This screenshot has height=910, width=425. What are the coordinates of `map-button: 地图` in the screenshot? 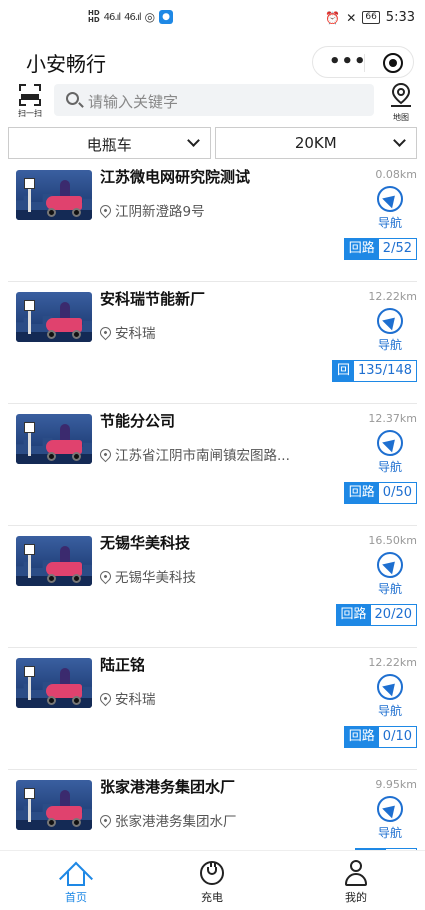 It's located at (401, 102).